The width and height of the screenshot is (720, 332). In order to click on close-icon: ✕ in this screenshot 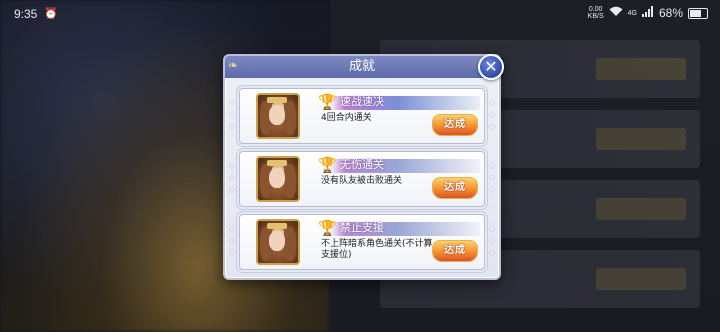, I will do `click(491, 66)`.